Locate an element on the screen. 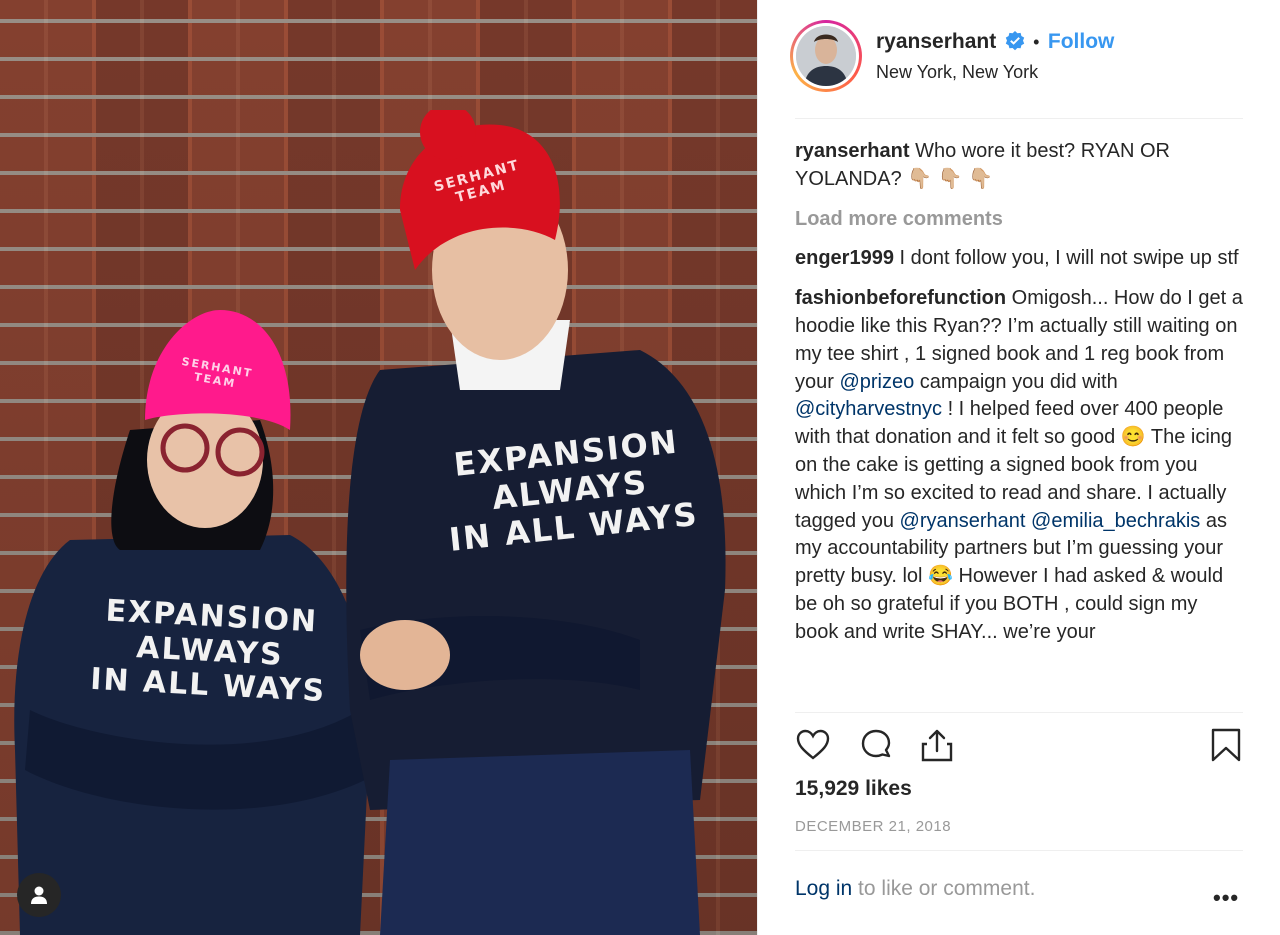 This screenshot has height=935, width=1280. load-more-comments-button: Load more comments is located at coordinates (1020, 220).